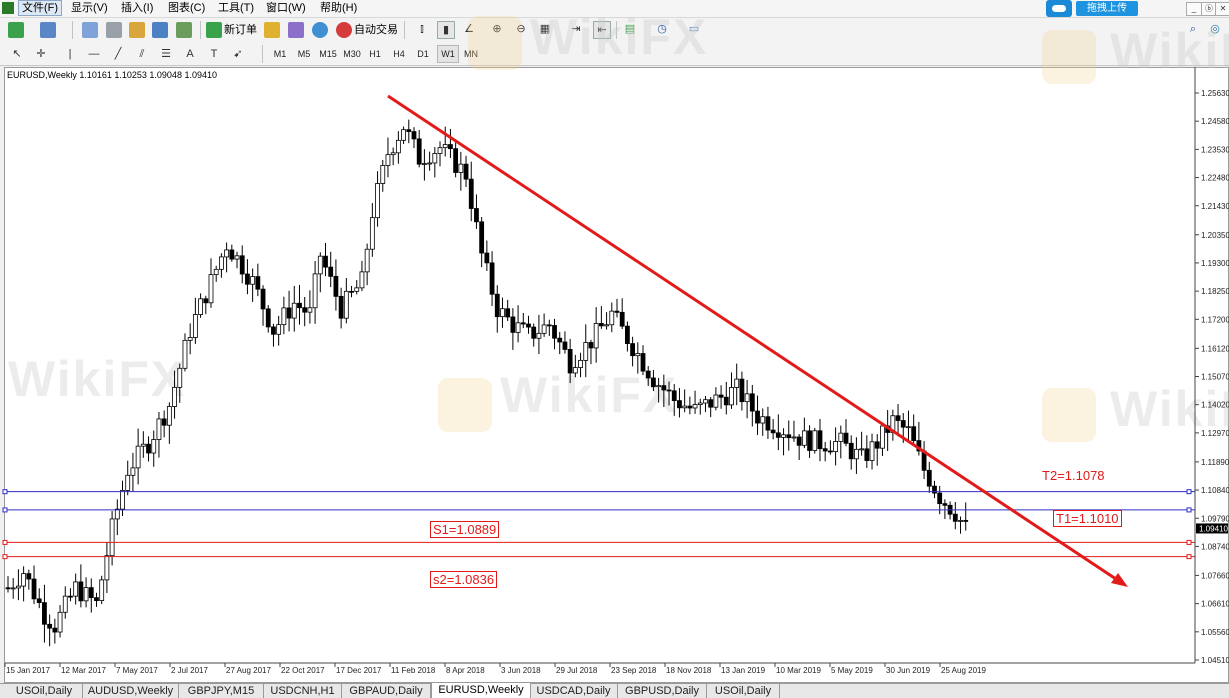 The height and width of the screenshot is (698, 1229). Describe the element at coordinates (1087, 518) in the screenshot. I see `target-1-label: T1=1.1010` at that location.